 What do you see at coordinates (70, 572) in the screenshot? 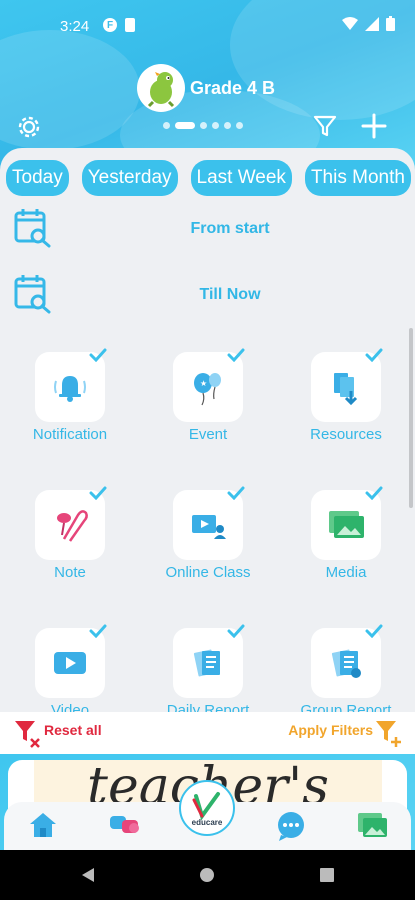
I see `tile-label: Note` at bounding box center [70, 572].